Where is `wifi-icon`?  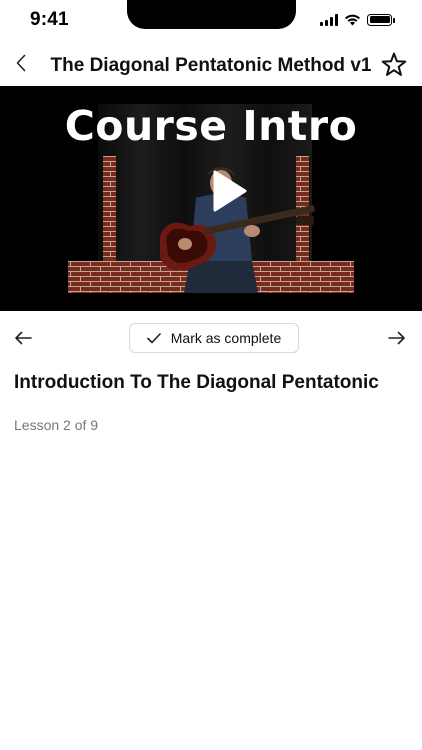
wifi-icon is located at coordinates (352, 20).